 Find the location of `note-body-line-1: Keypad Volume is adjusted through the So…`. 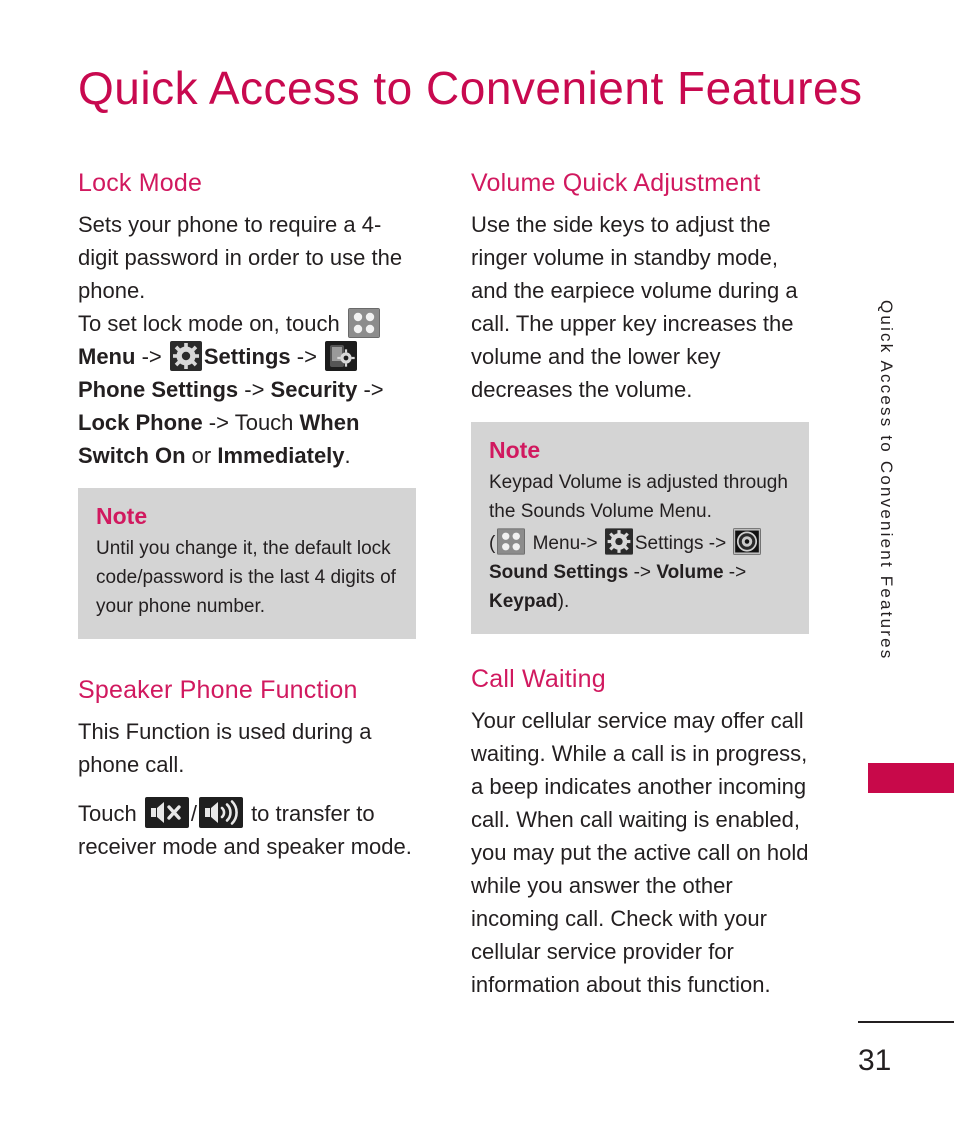

note-body-line-1: Keypad Volume is adjusted through the So… is located at coordinates (638, 497).